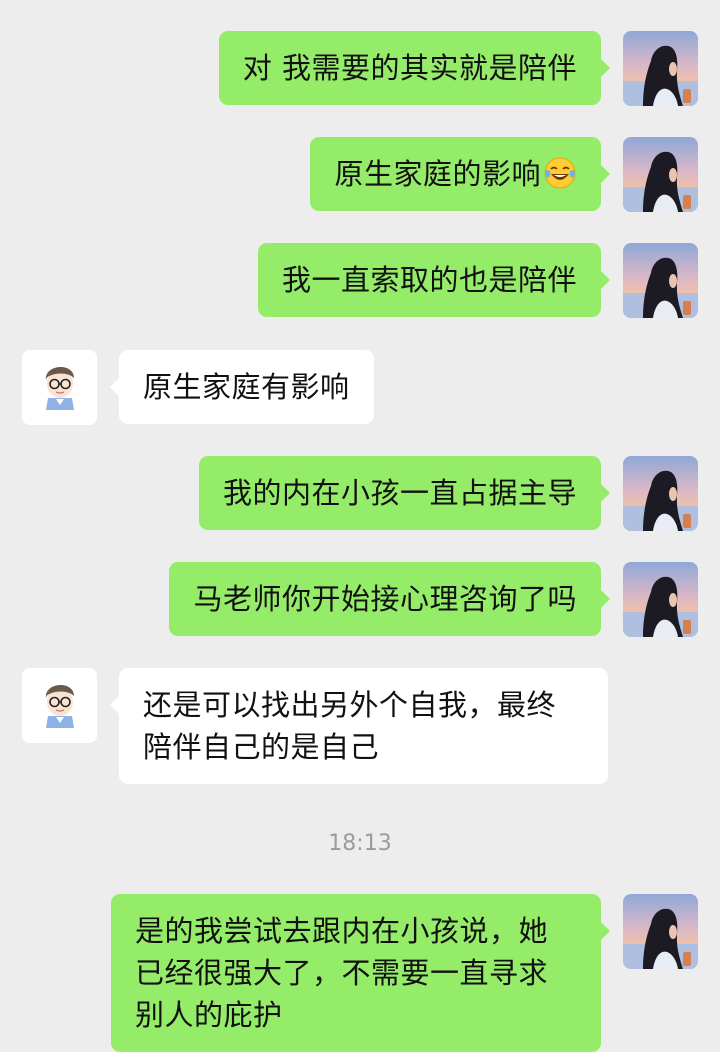 The height and width of the screenshot is (1052, 720). I want to click on message-bubble-other: 原生家庭有影响, so click(242, 387).